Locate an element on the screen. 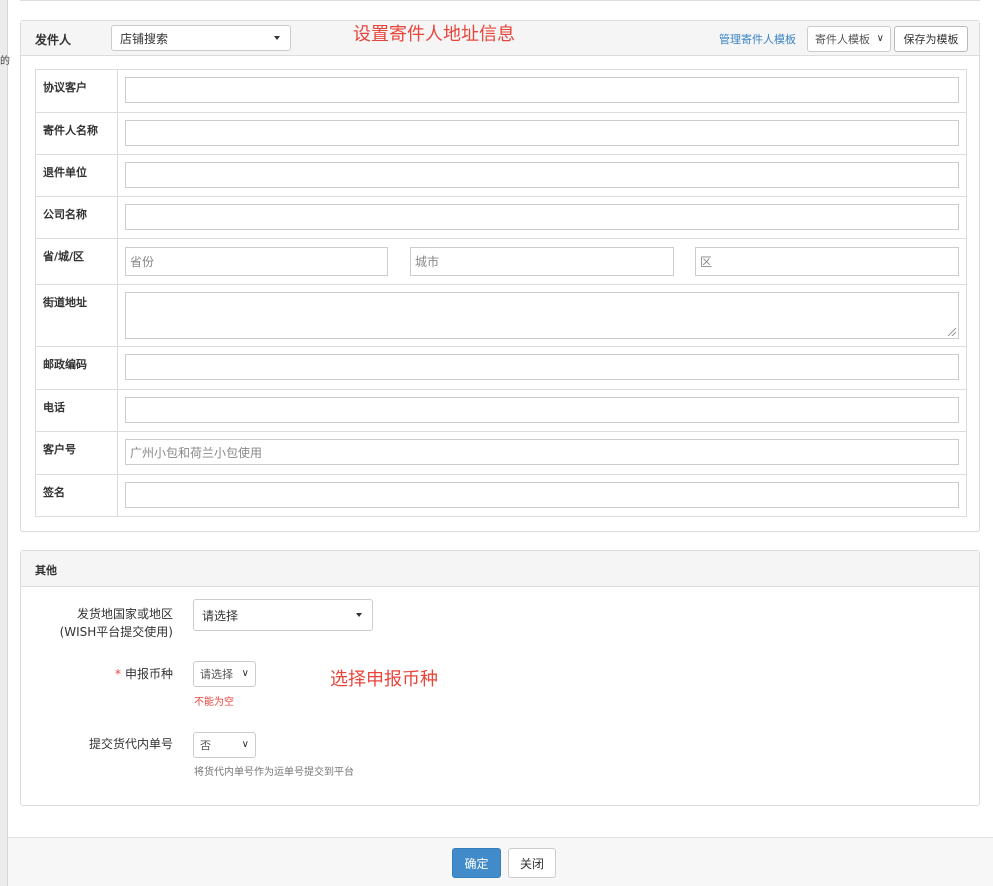 The height and width of the screenshot is (886, 993). form-row-phone: 电话 is located at coordinates (501, 411).